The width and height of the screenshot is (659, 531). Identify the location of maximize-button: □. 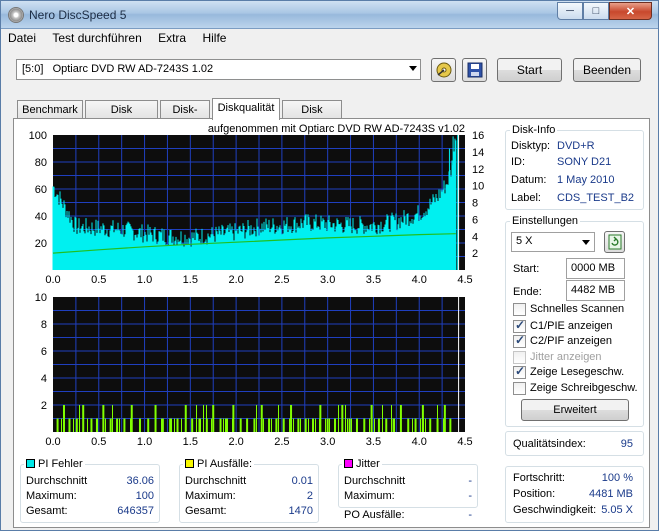
(596, 11).